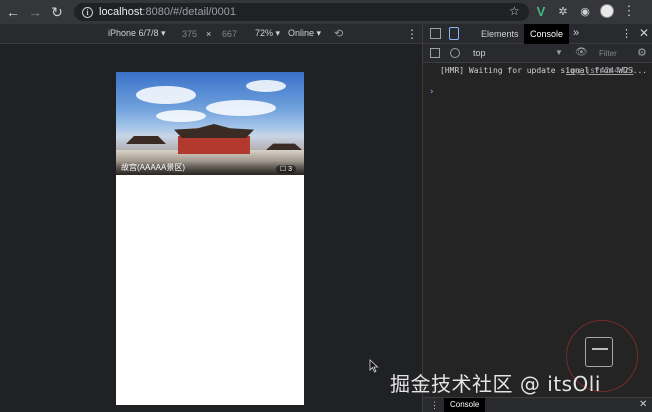  Describe the element at coordinates (626, 33) in the screenshot. I see `devtools-menu-icon: ⋮` at that location.